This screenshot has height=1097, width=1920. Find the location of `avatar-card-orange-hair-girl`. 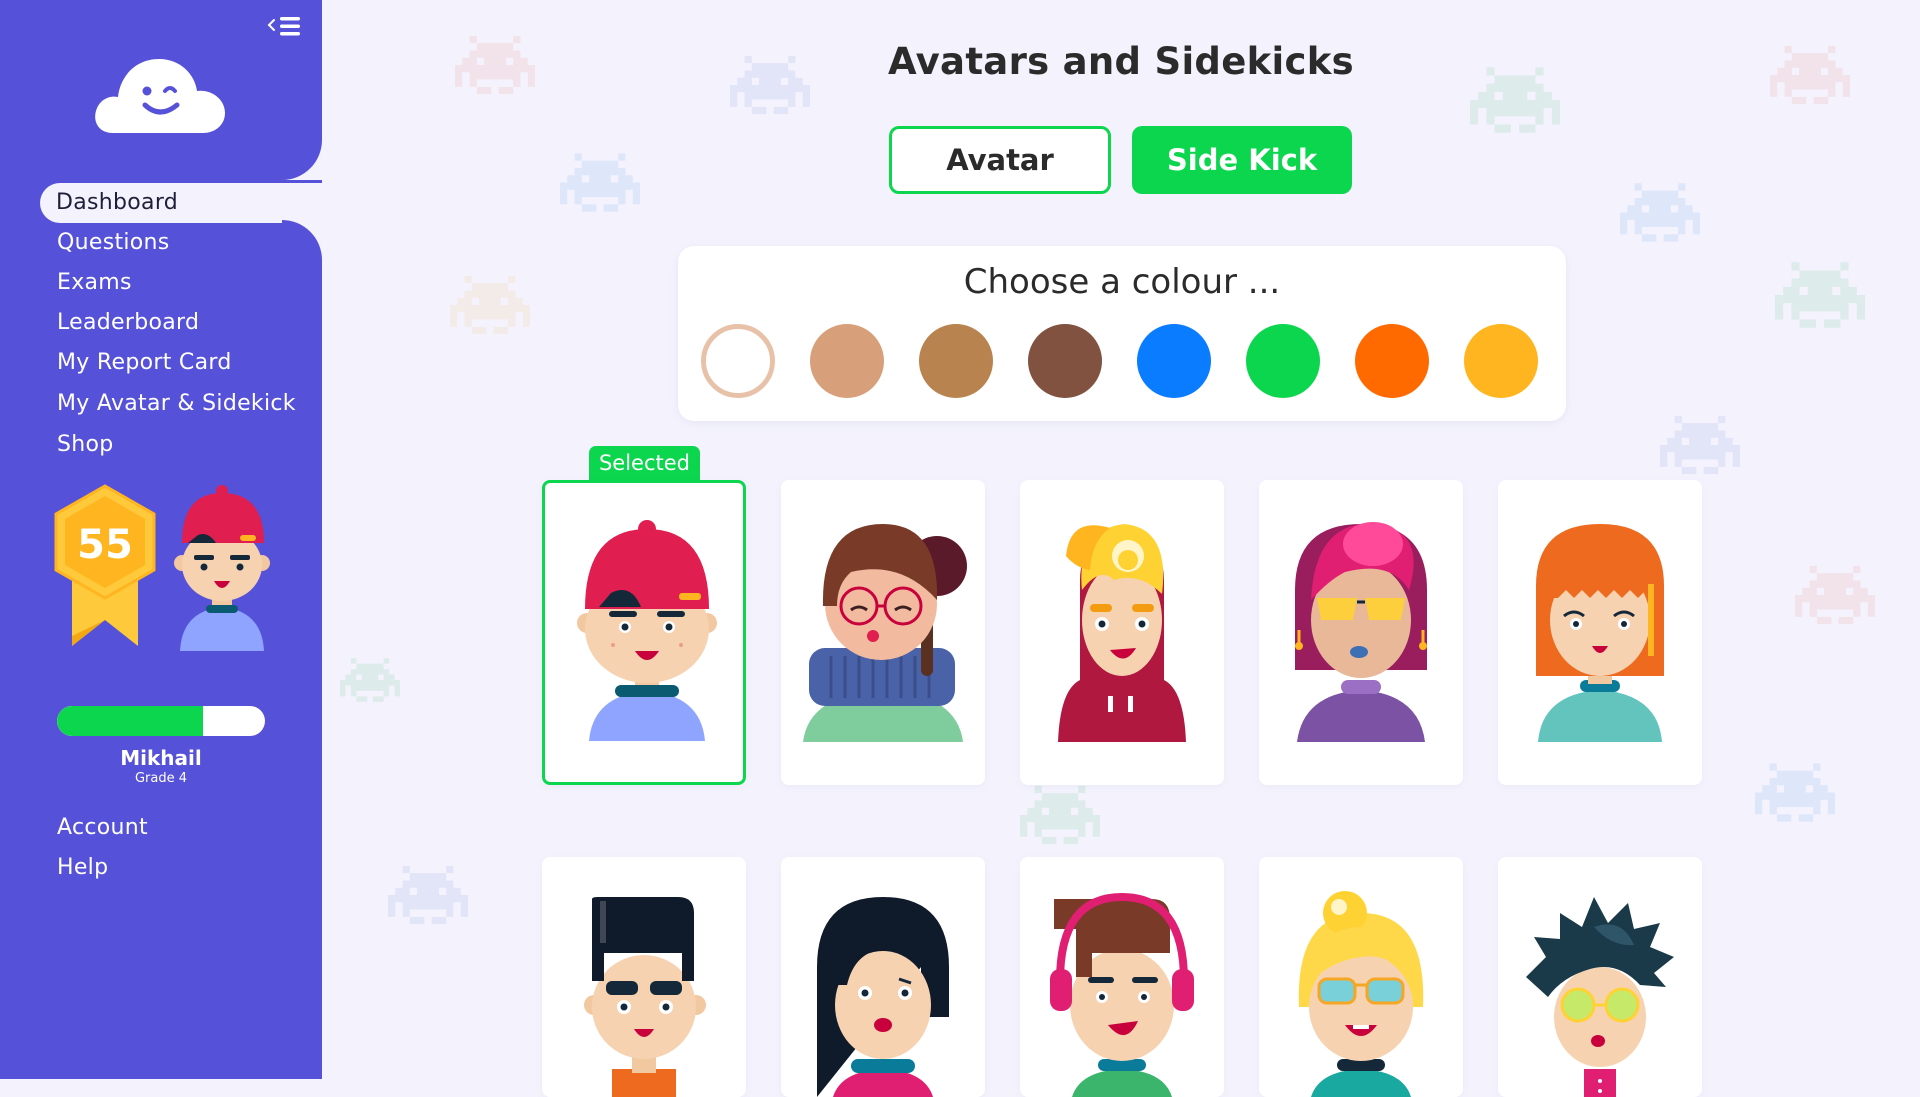

avatar-card-orange-hair-girl is located at coordinates (1600, 632).